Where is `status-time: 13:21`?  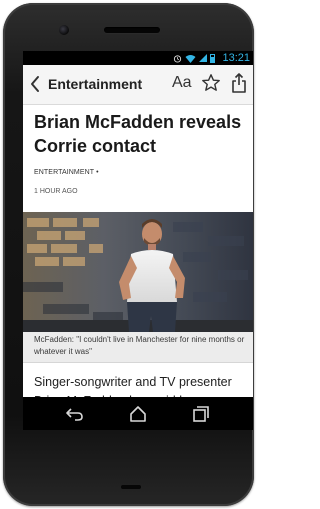 status-time: 13:21 is located at coordinates (236, 58).